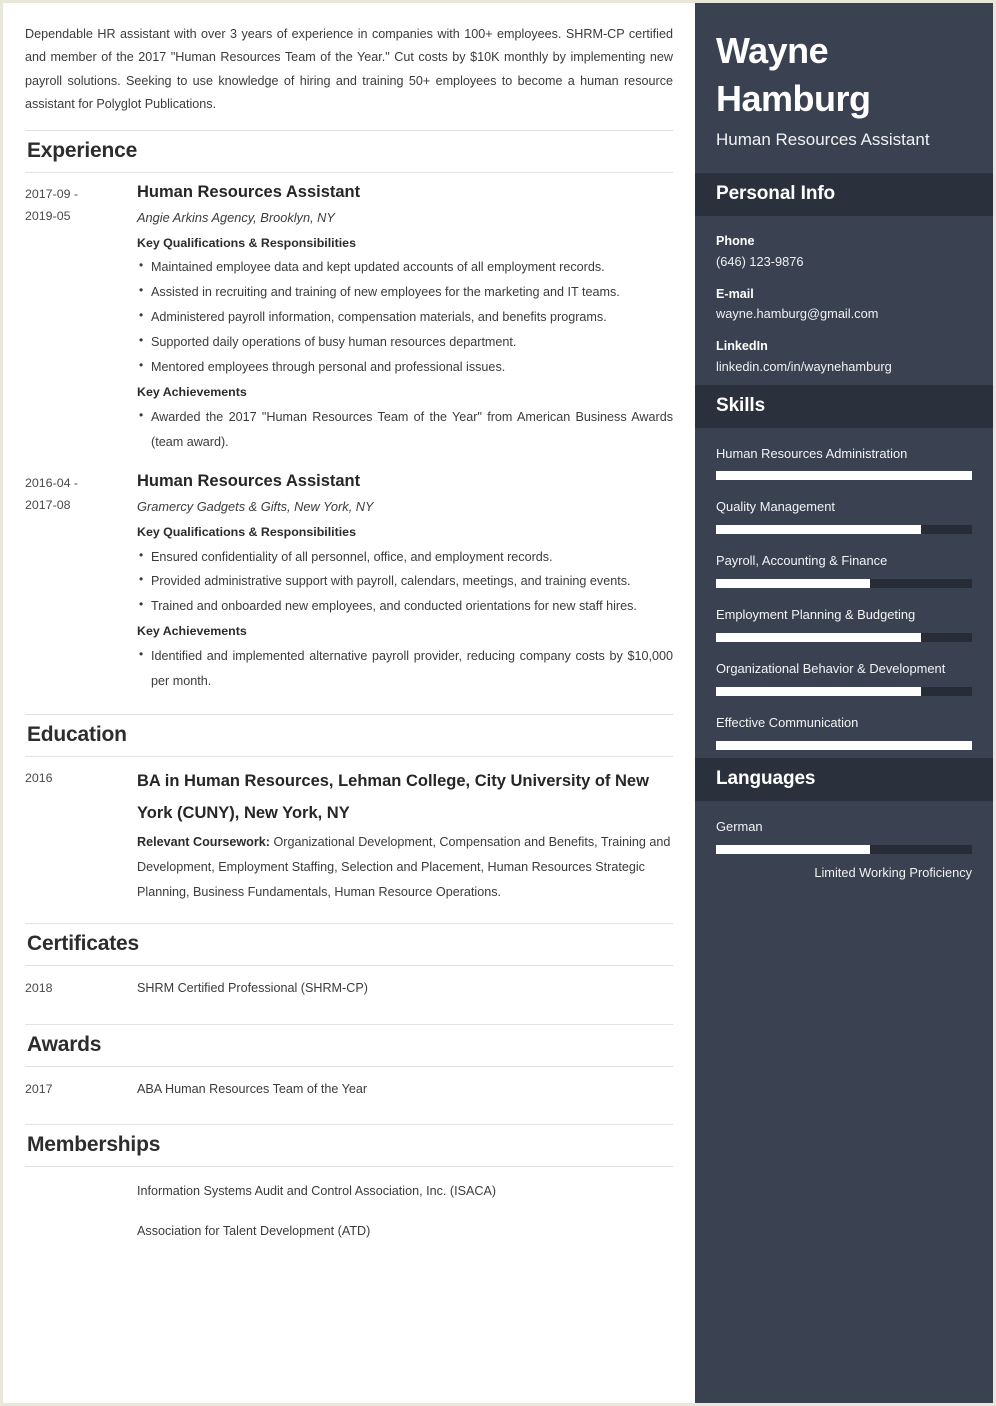 The height and width of the screenshot is (1406, 996). What do you see at coordinates (844, 195) in the screenshot?
I see `personal-info-band: Personal Info` at bounding box center [844, 195].